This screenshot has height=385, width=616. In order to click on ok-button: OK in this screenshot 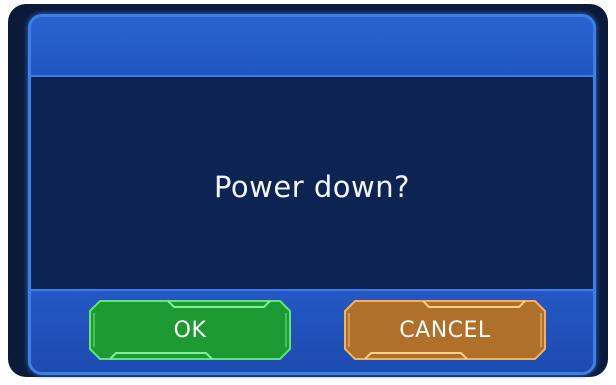, I will do `click(190, 330)`.